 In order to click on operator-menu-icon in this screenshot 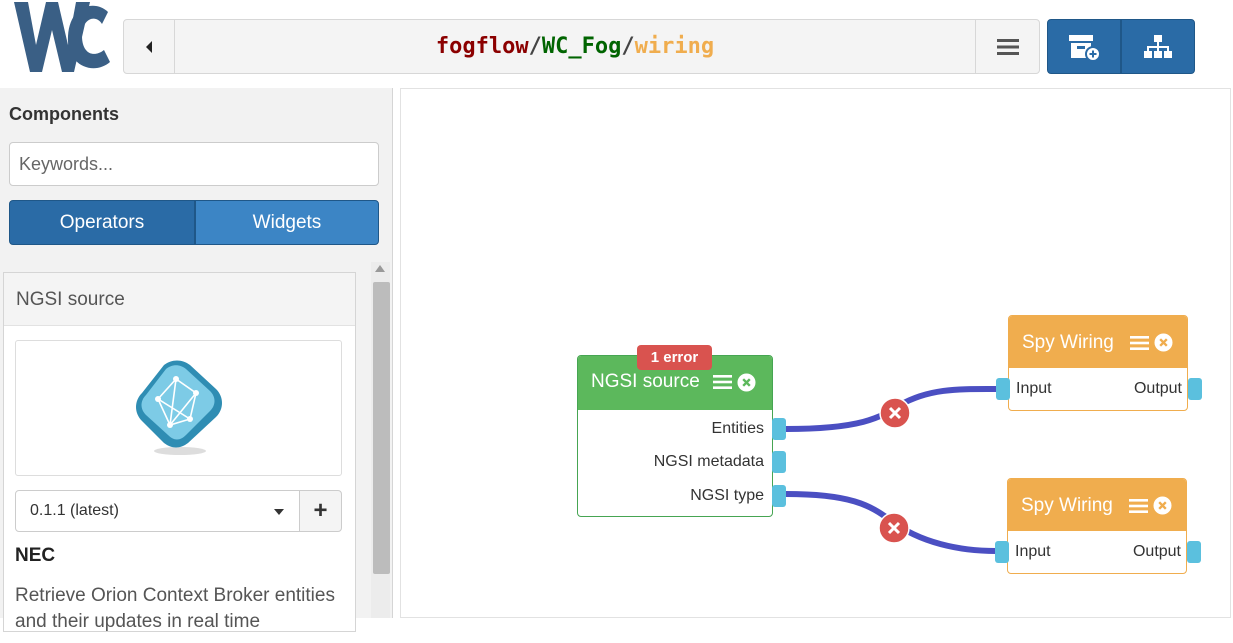, I will do `click(722, 382)`.